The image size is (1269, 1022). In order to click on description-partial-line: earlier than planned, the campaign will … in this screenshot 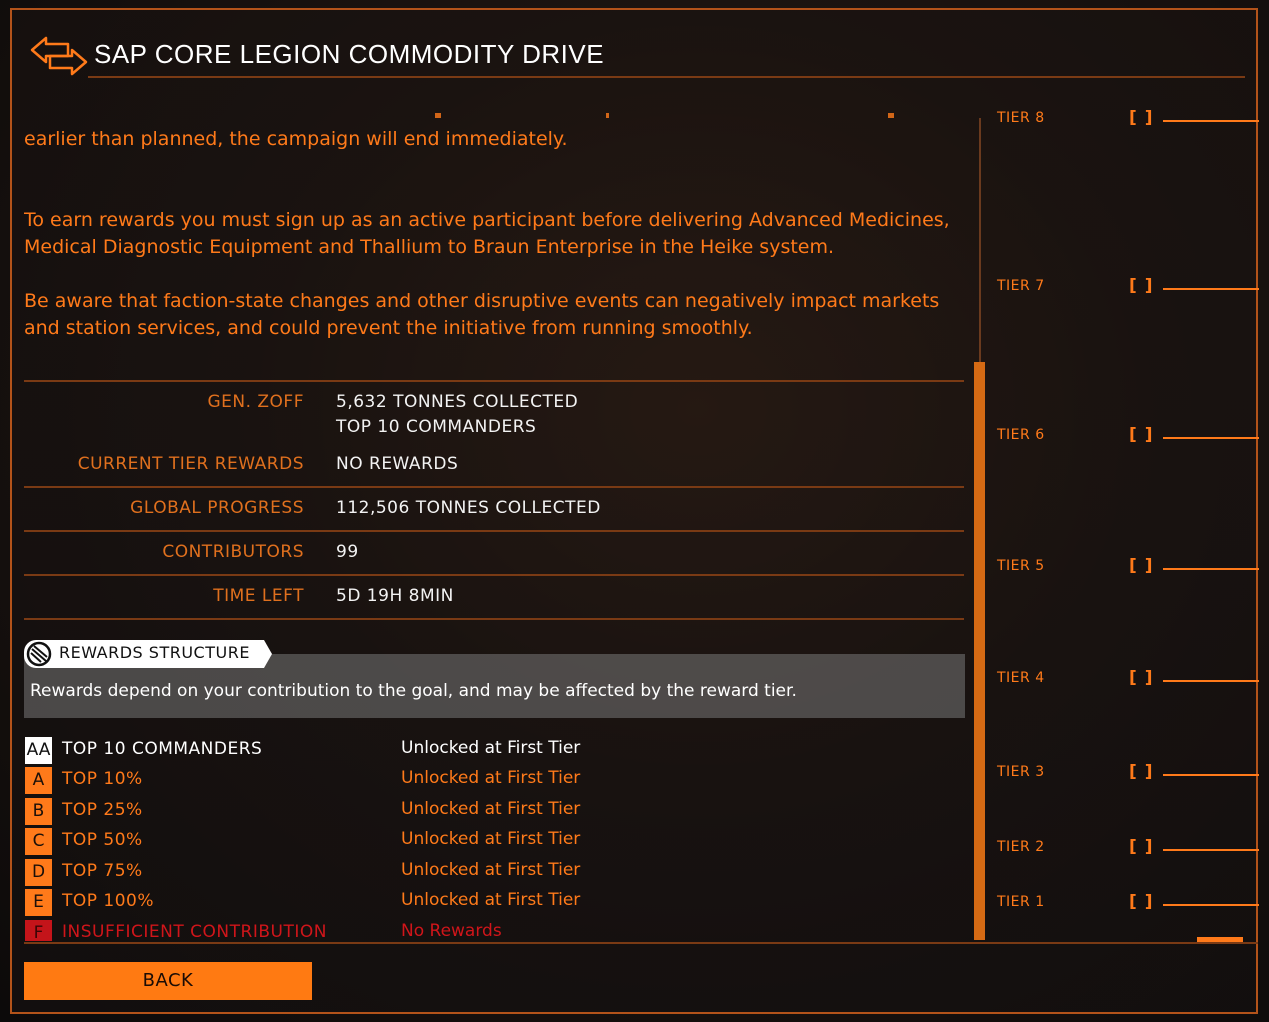, I will do `click(296, 139)`.